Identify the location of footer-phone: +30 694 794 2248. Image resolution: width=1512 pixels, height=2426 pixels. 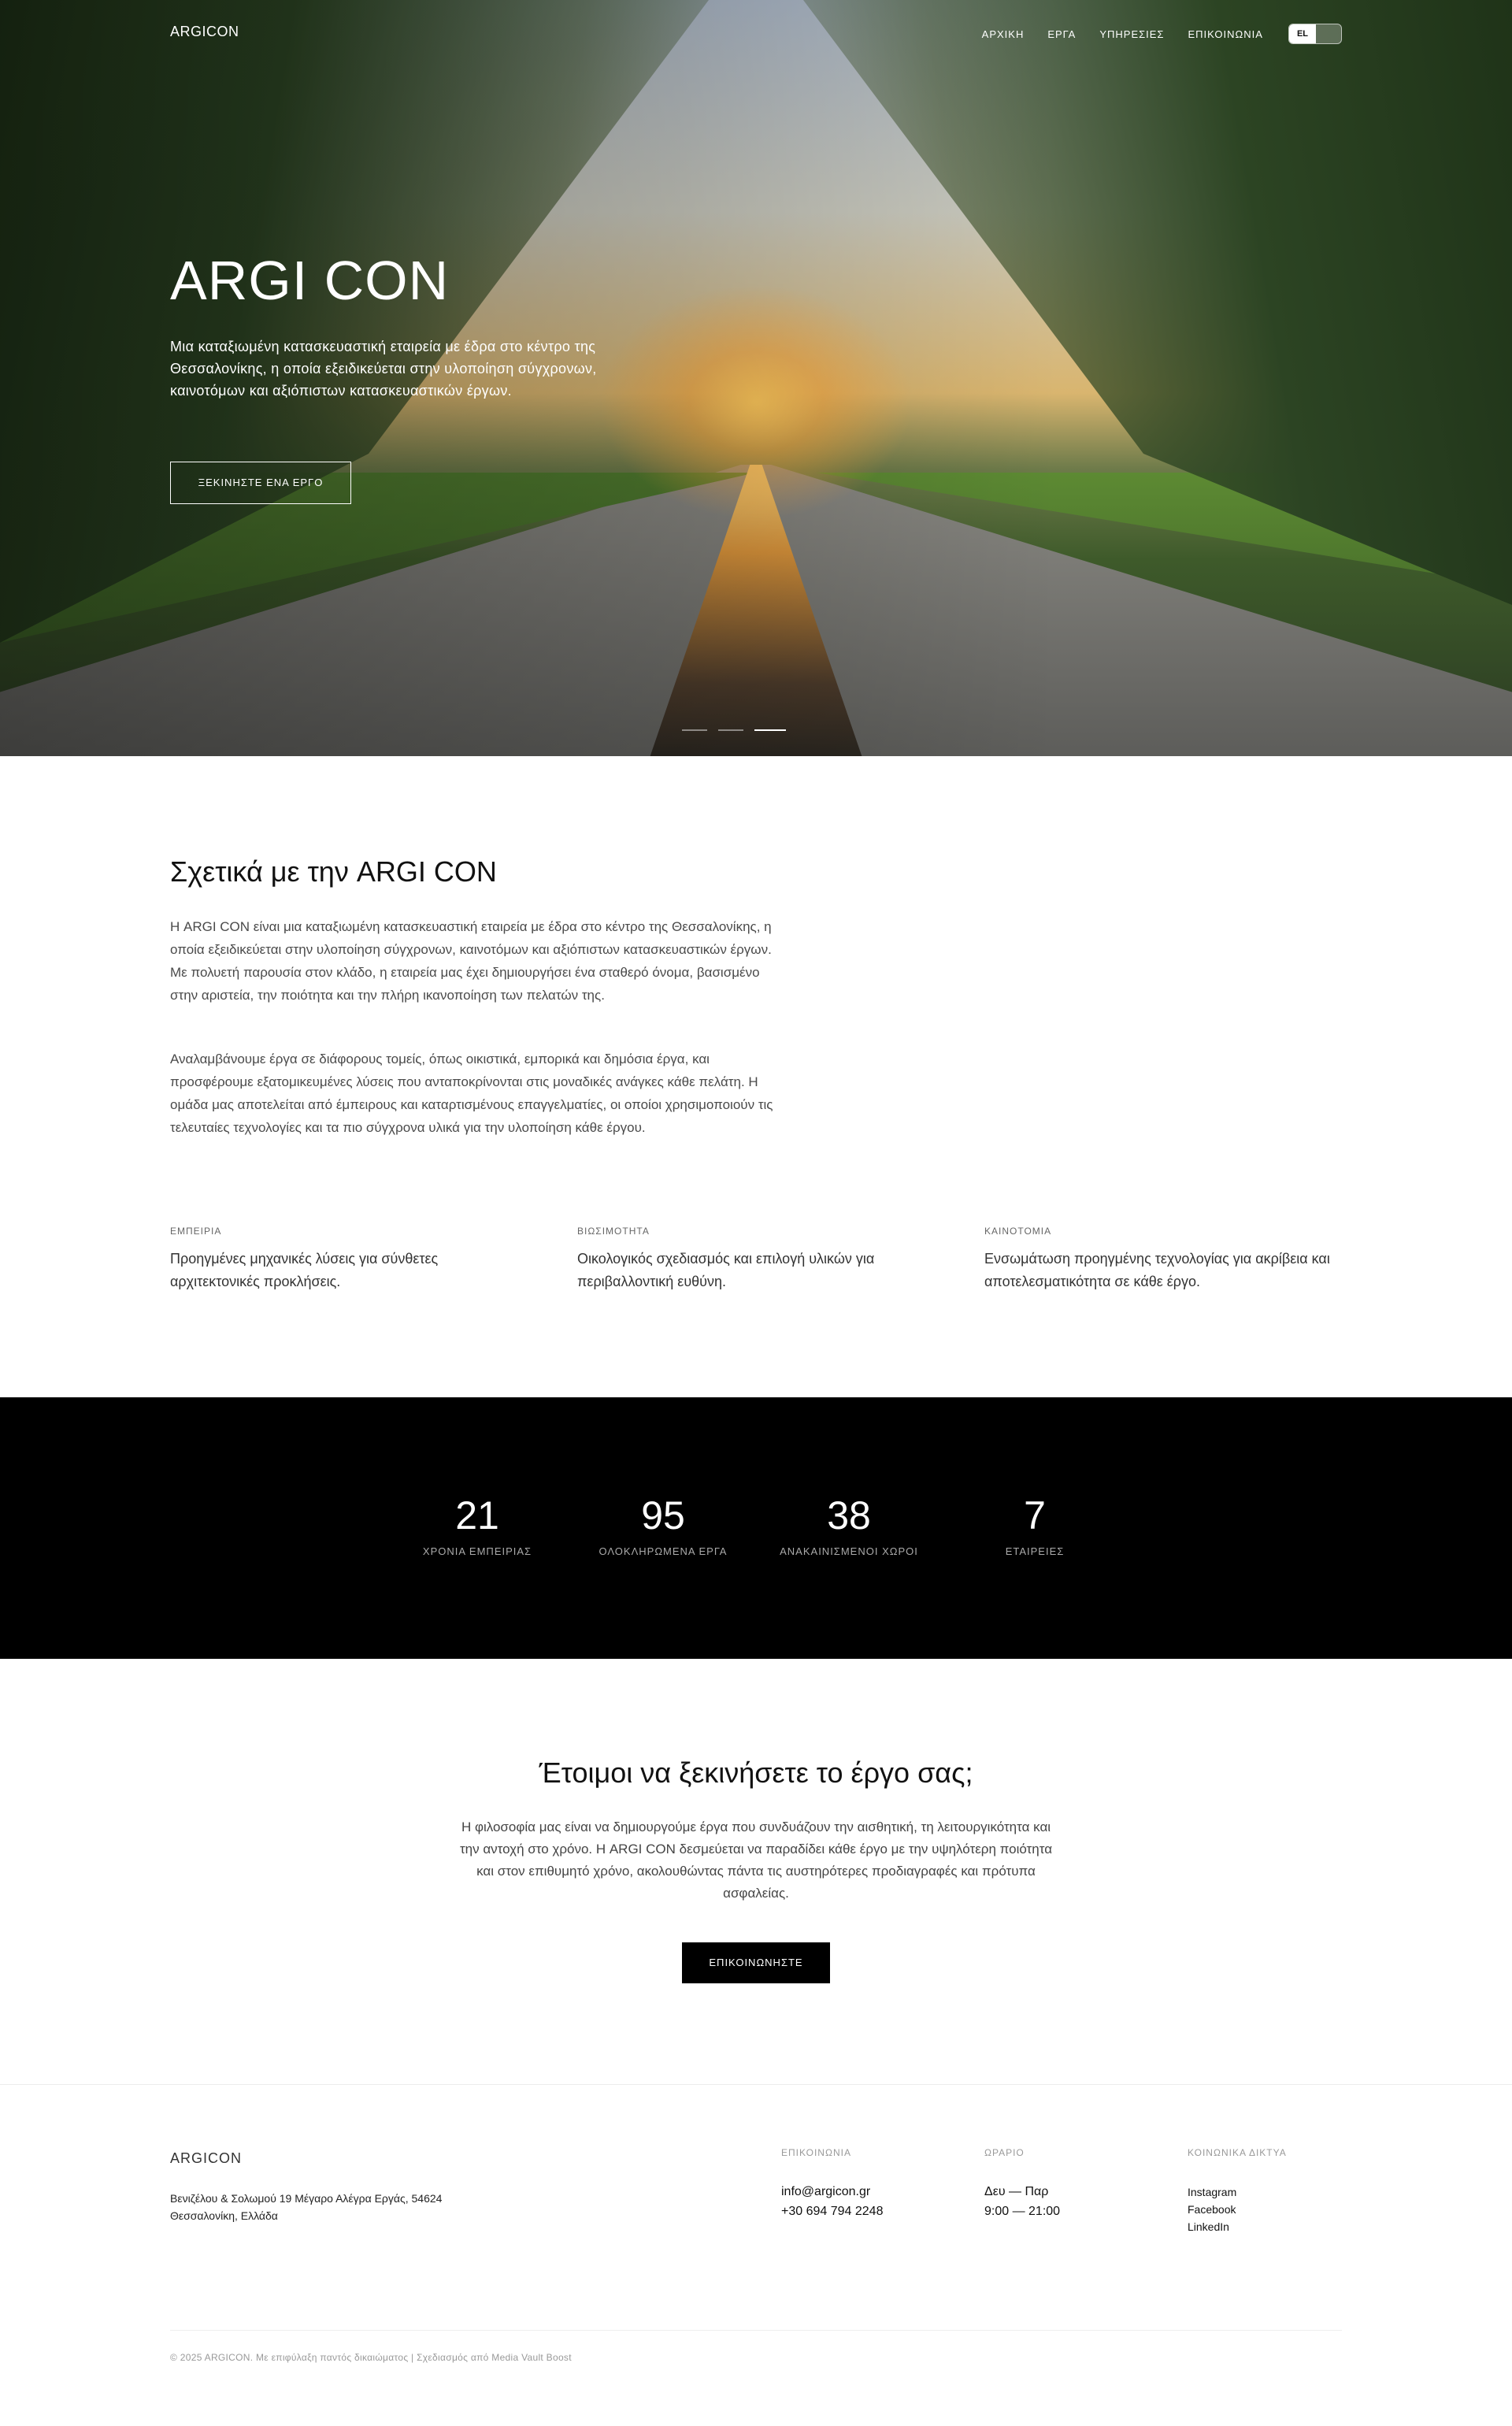
(832, 2211).